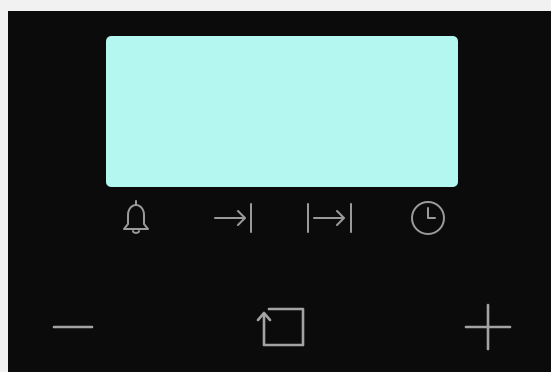  I want to click on mode-button, so click(281, 328).